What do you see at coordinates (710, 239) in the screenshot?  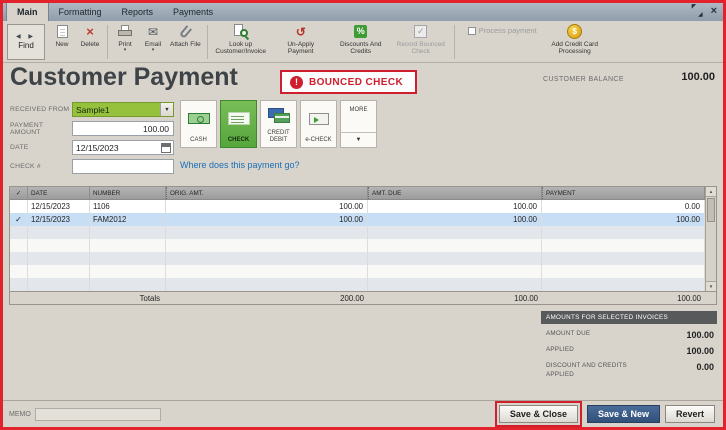 I see `table-scrollbar: ▲ ▼` at bounding box center [710, 239].